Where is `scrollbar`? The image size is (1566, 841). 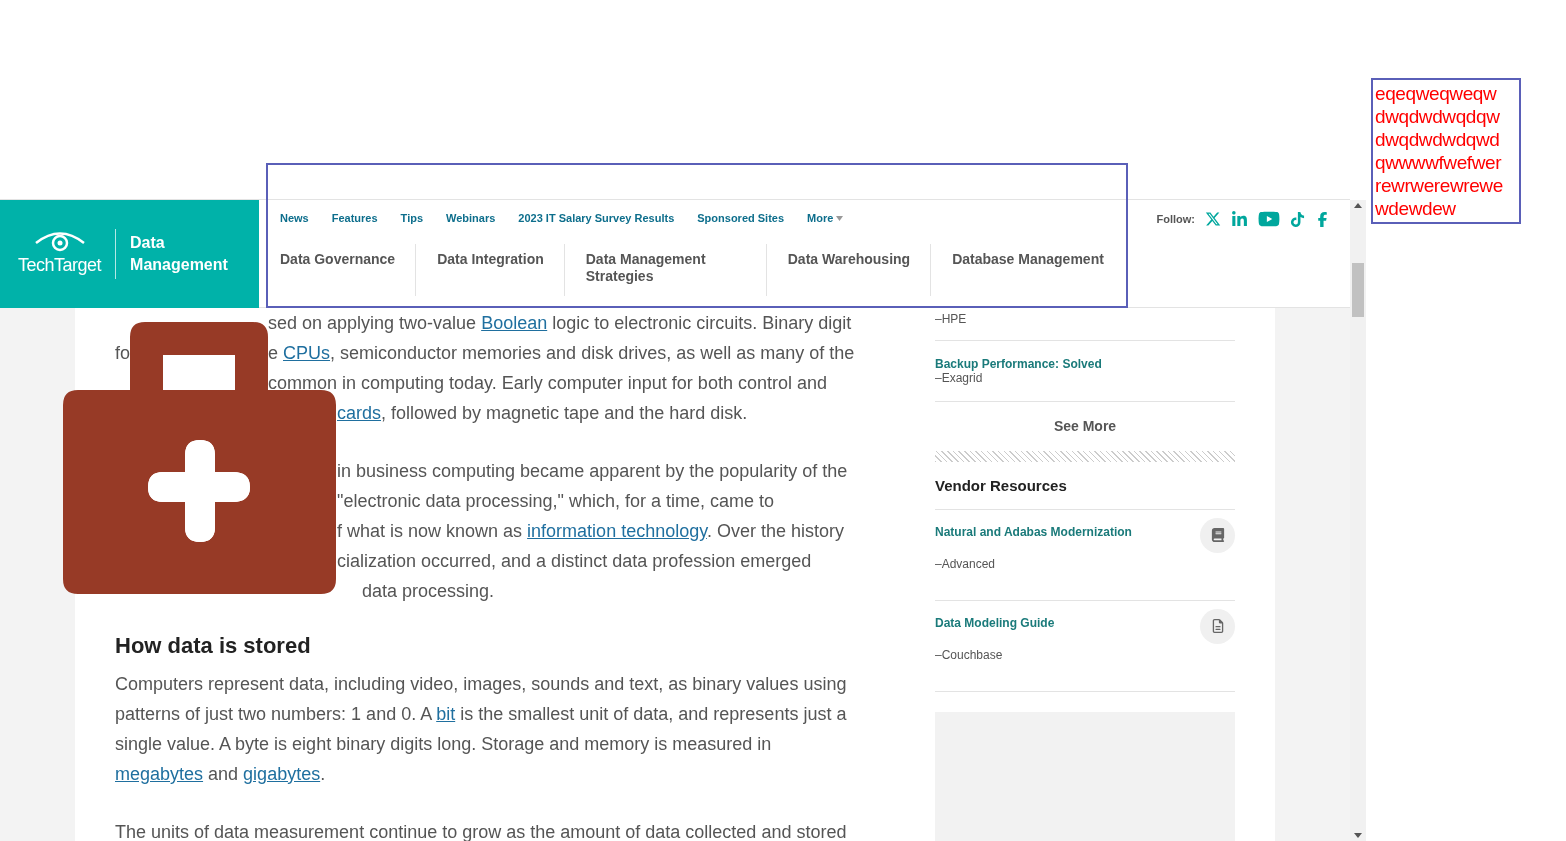
scrollbar is located at coordinates (1358, 520).